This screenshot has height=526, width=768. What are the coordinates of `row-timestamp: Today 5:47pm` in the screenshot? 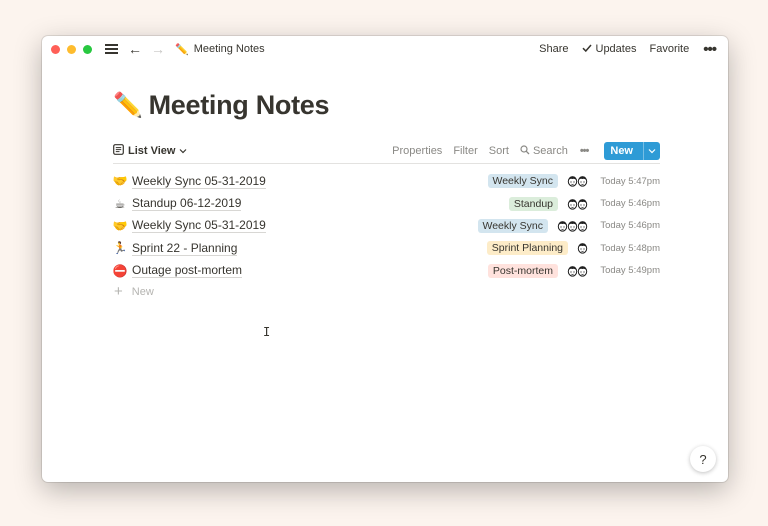 It's located at (630, 181).